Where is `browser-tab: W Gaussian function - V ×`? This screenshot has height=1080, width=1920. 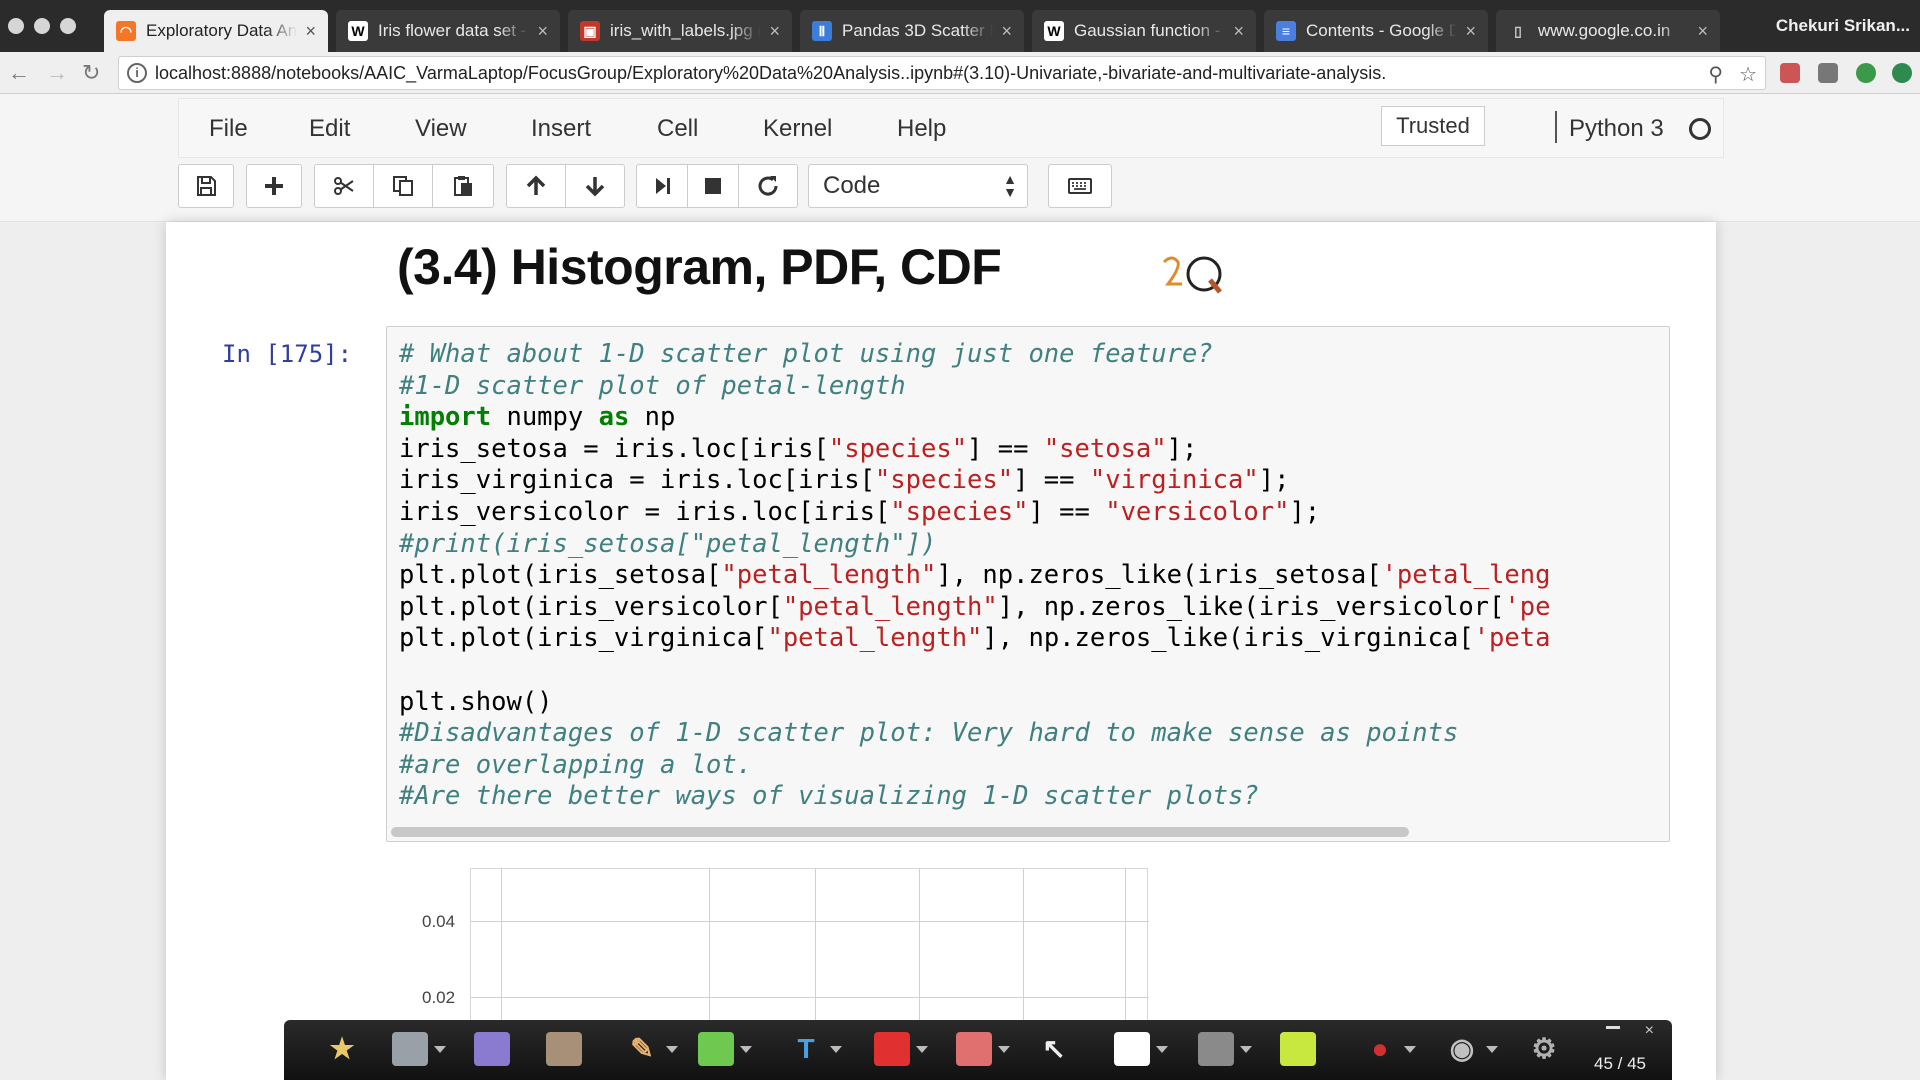
browser-tab: W Gaussian function - V × is located at coordinates (1144, 31).